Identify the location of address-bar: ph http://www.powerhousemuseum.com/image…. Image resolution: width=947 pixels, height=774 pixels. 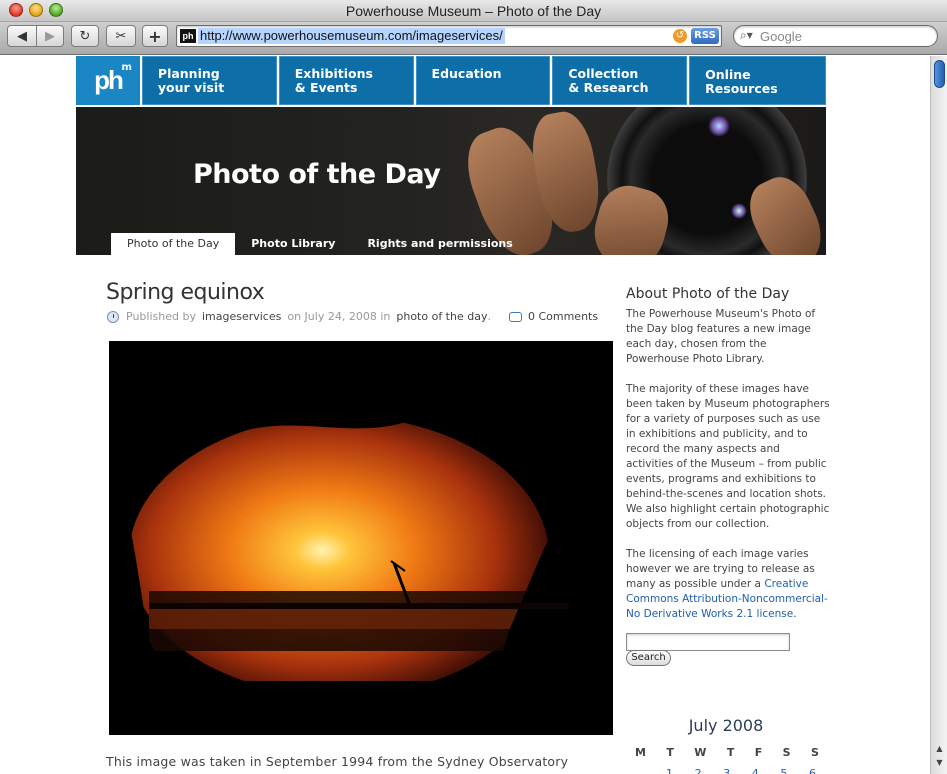
(449, 36).